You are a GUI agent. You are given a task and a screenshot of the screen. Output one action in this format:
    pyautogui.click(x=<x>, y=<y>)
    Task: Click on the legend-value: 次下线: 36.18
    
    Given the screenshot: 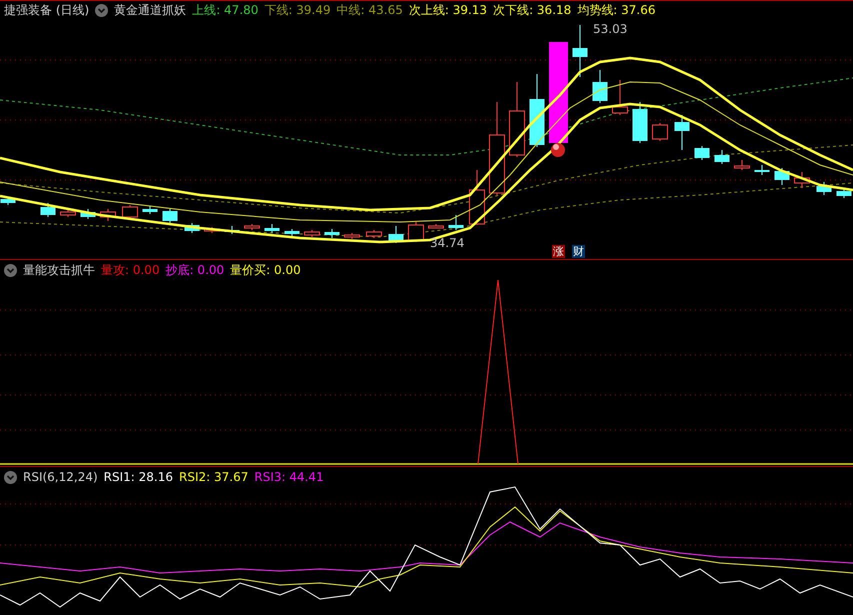 What is the action you would take?
    pyautogui.click(x=532, y=10)
    